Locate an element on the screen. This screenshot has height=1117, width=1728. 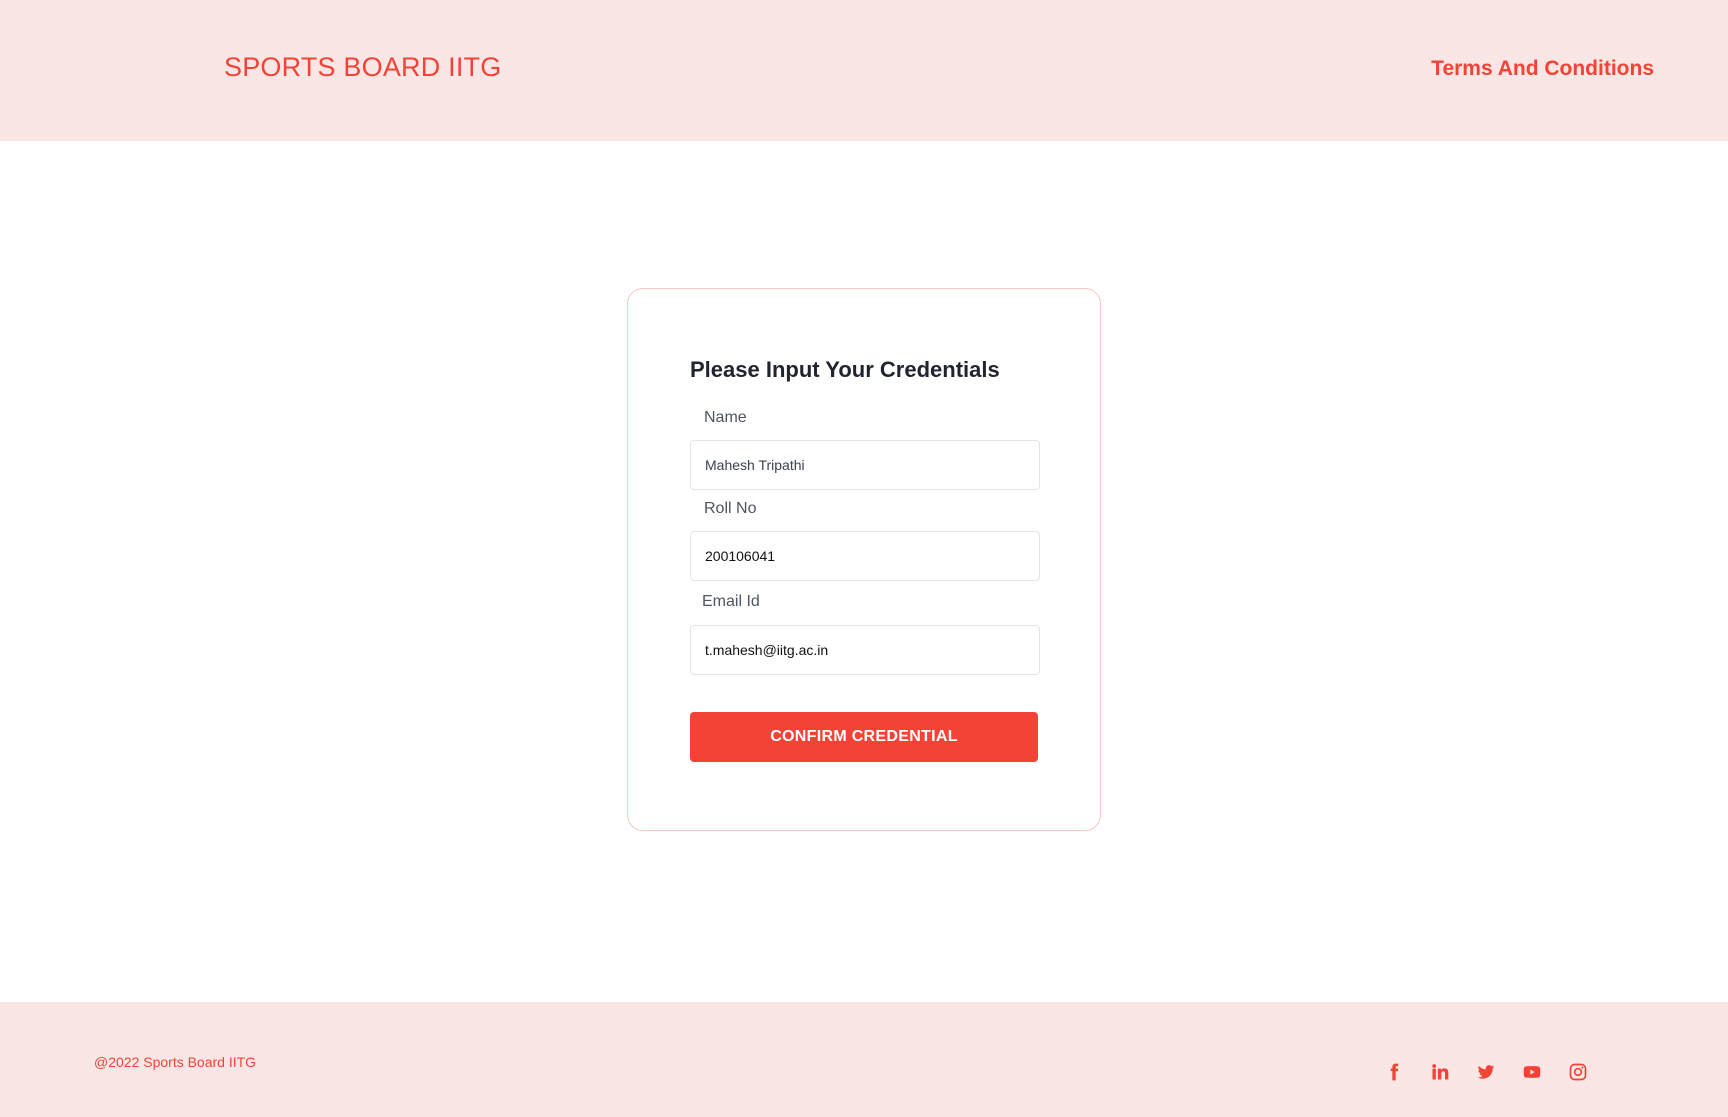
instagram-icon is located at coordinates (1578, 1072).